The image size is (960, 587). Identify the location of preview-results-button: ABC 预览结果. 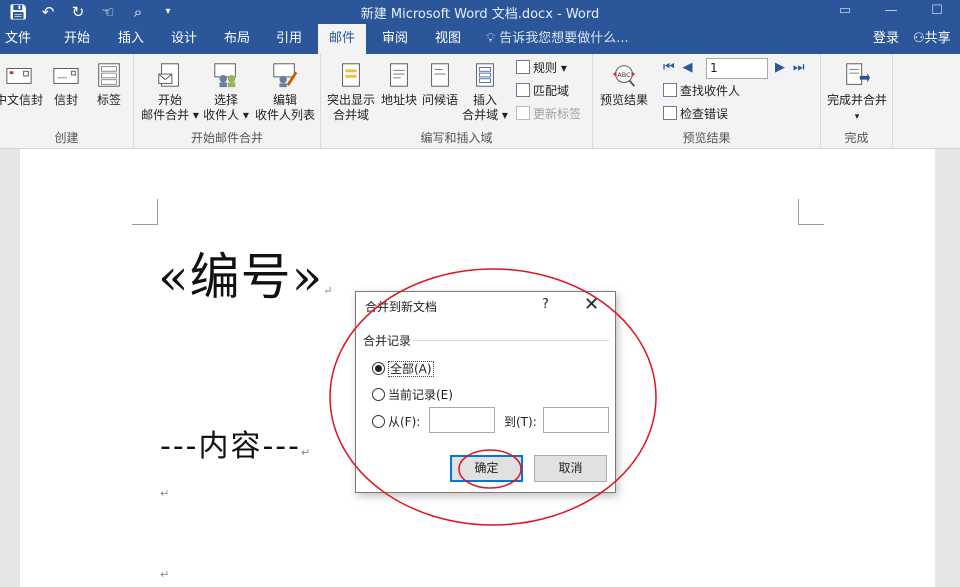
(624, 84).